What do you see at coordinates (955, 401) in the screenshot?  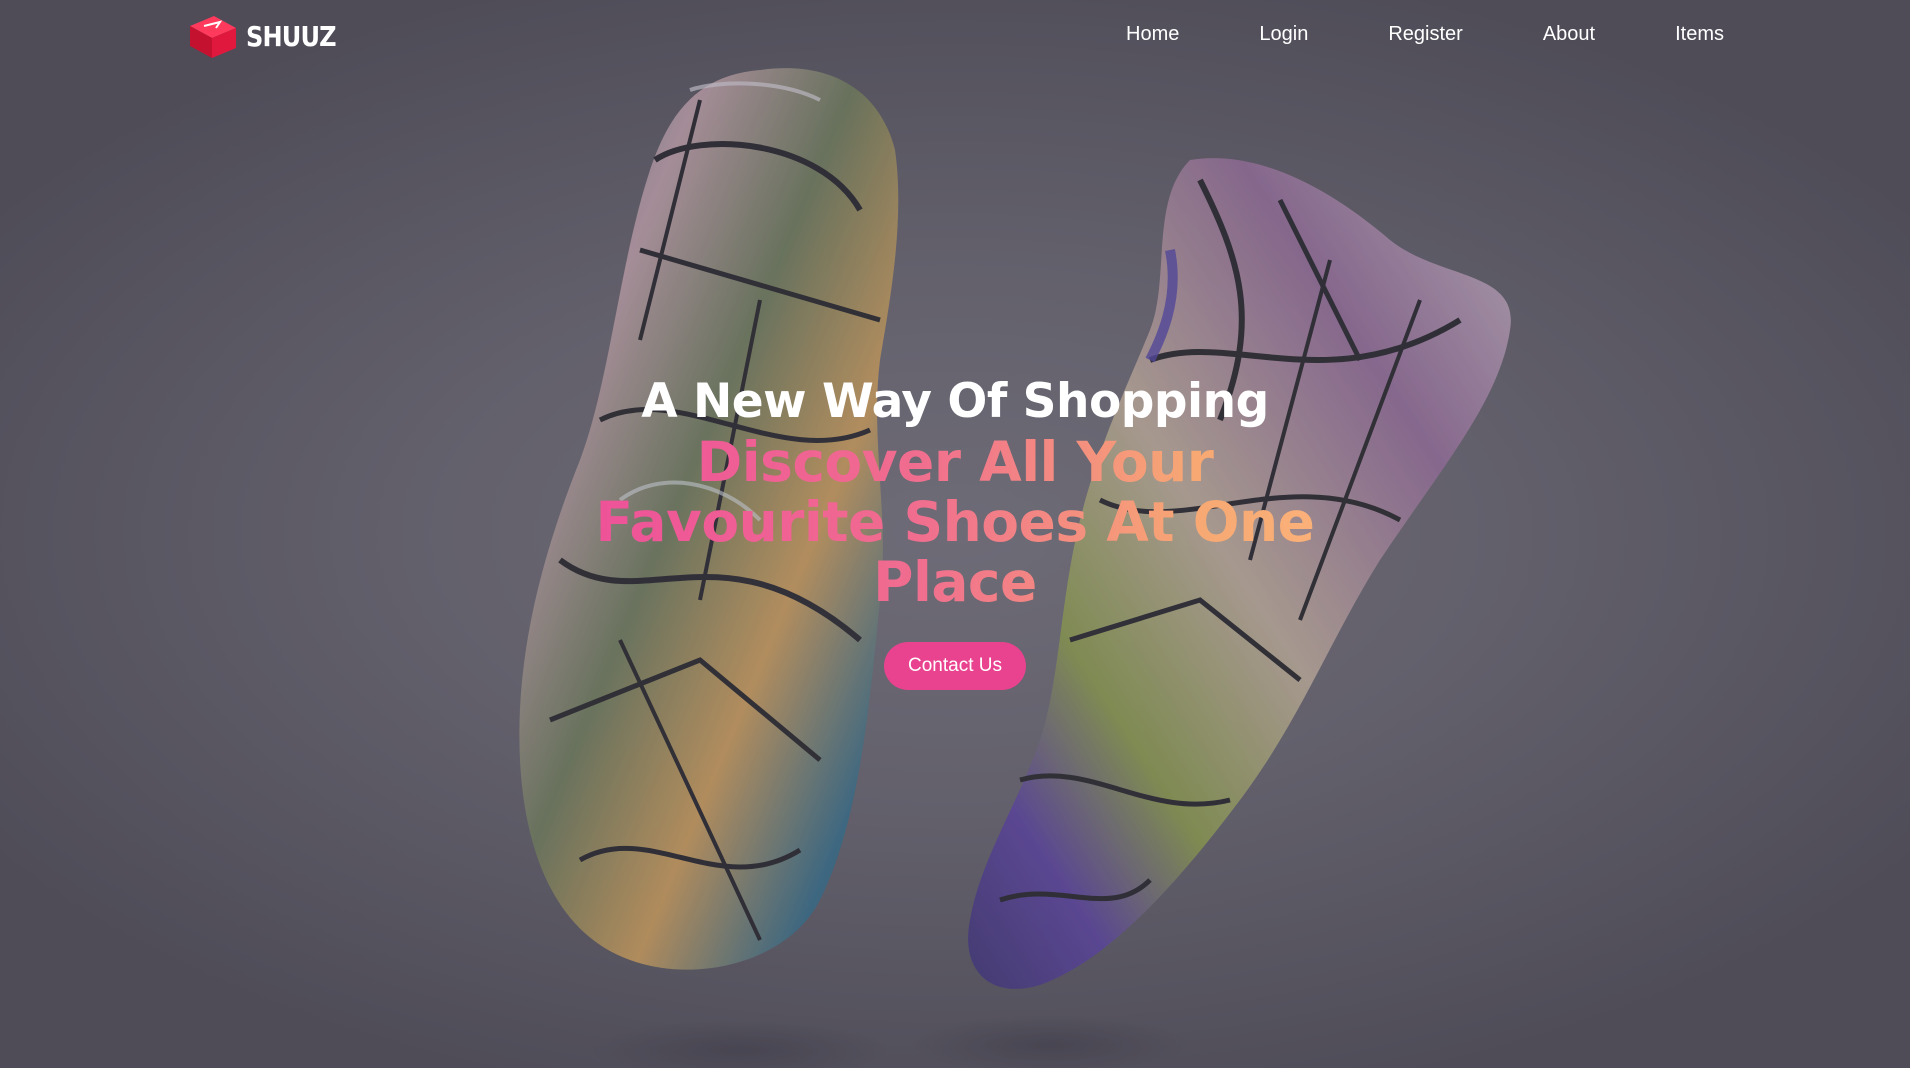 I see `hero-tagline: A New Way Of Shopping` at bounding box center [955, 401].